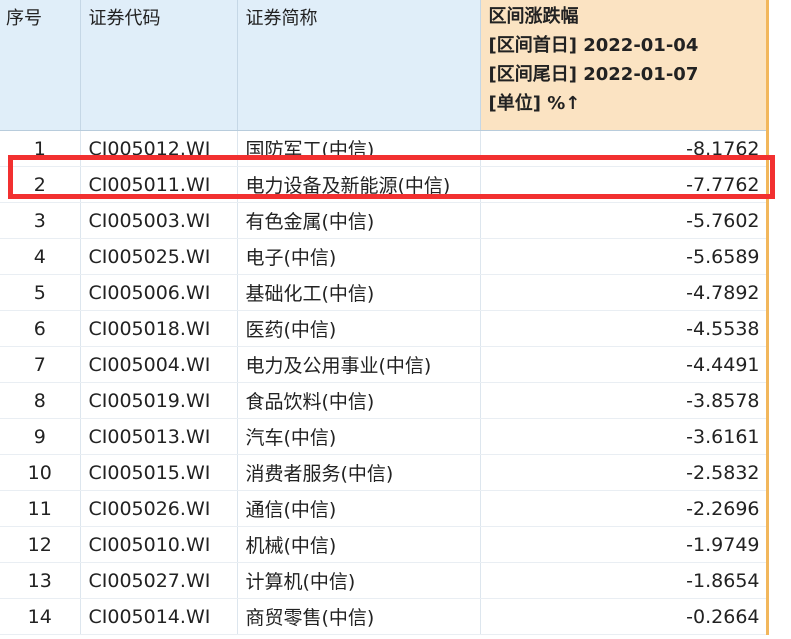 This screenshot has width=791, height=639. What do you see at coordinates (40, 400) in the screenshot?
I see `cell-seq: 8` at bounding box center [40, 400].